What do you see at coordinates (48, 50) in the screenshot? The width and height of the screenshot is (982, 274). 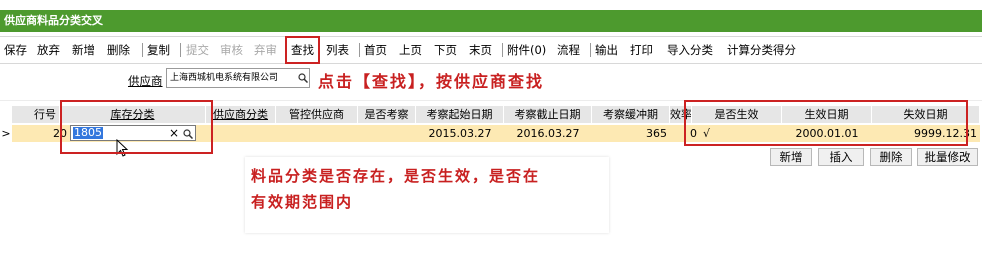 I see `discard-button: 放弃` at bounding box center [48, 50].